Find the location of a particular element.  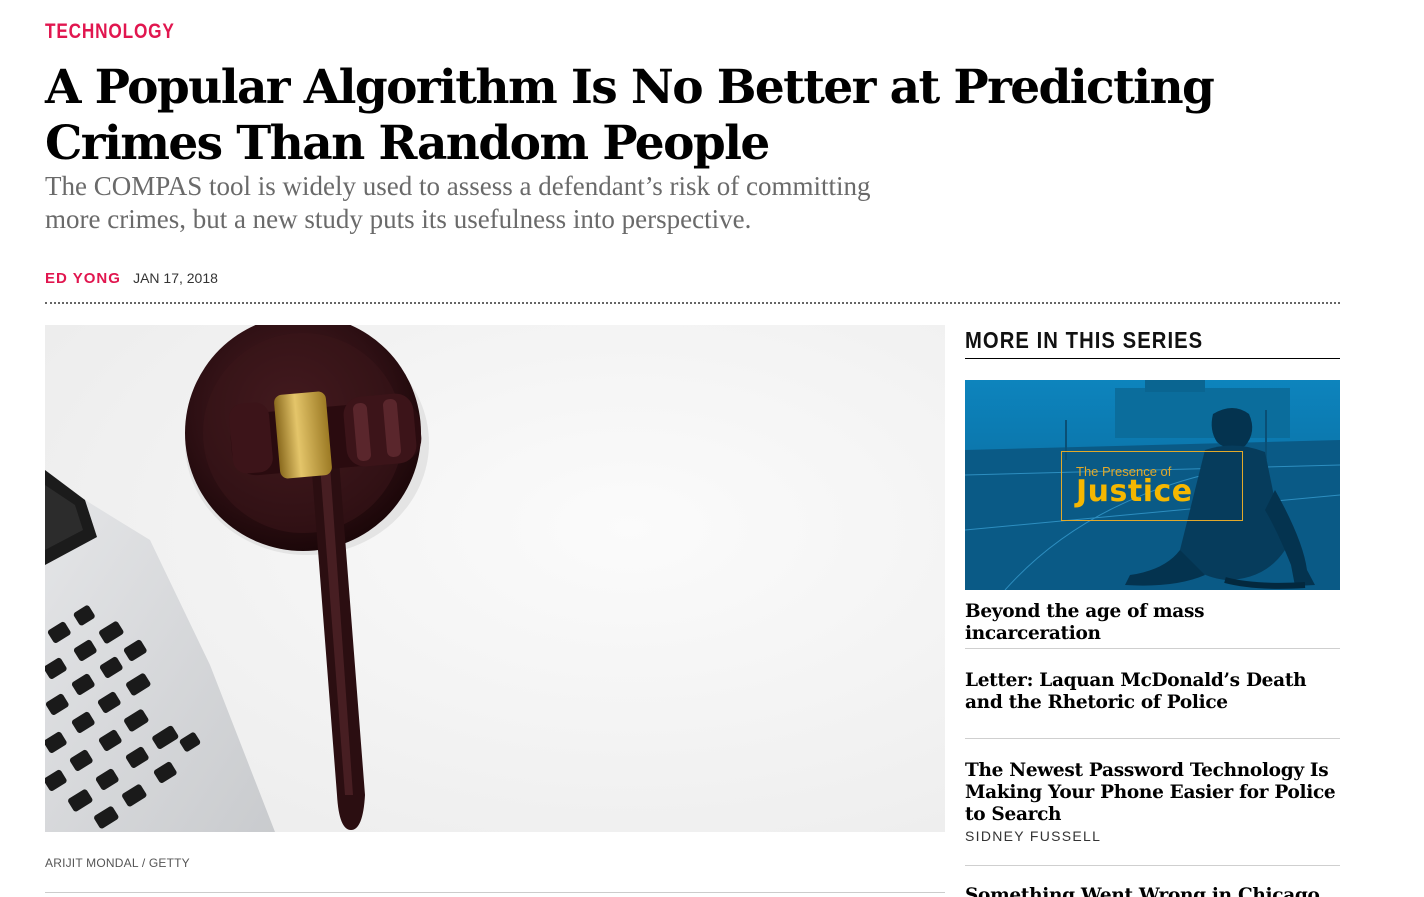

sidebar-heading: MORE IN THIS SERIES is located at coordinates (1084, 340).